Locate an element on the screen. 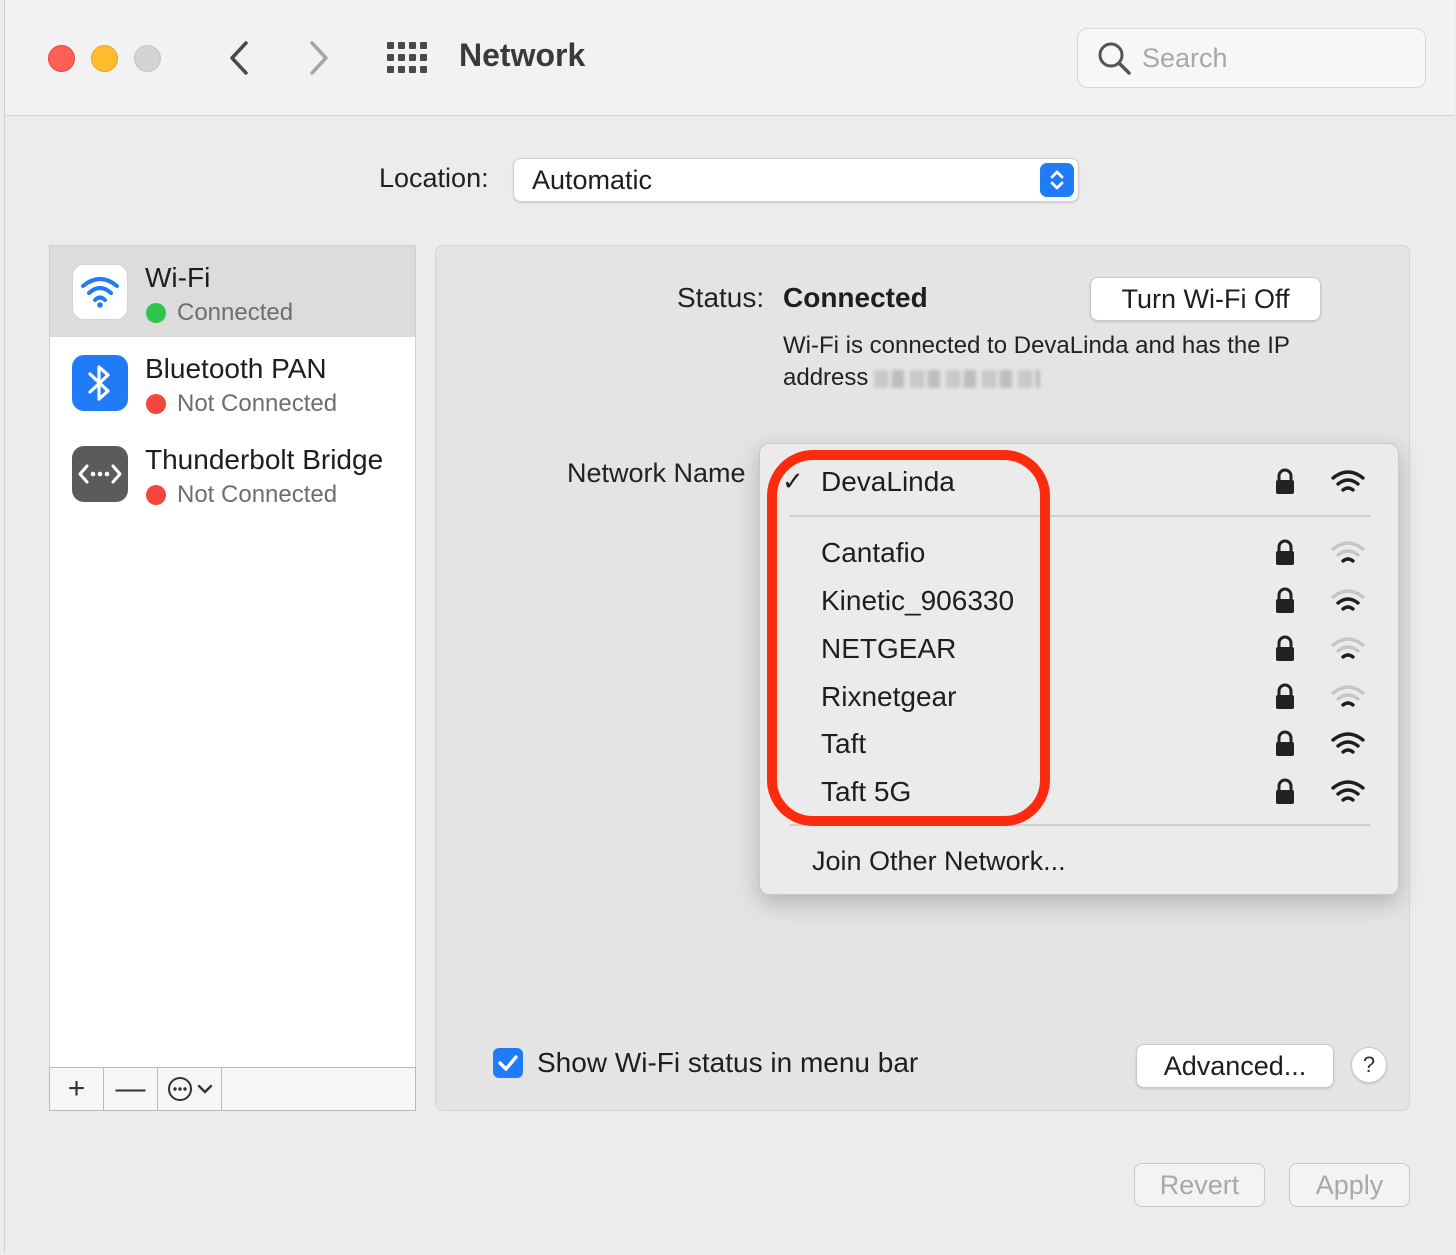 The width and height of the screenshot is (1456, 1255). wifi-icon is located at coordinates (100, 292).